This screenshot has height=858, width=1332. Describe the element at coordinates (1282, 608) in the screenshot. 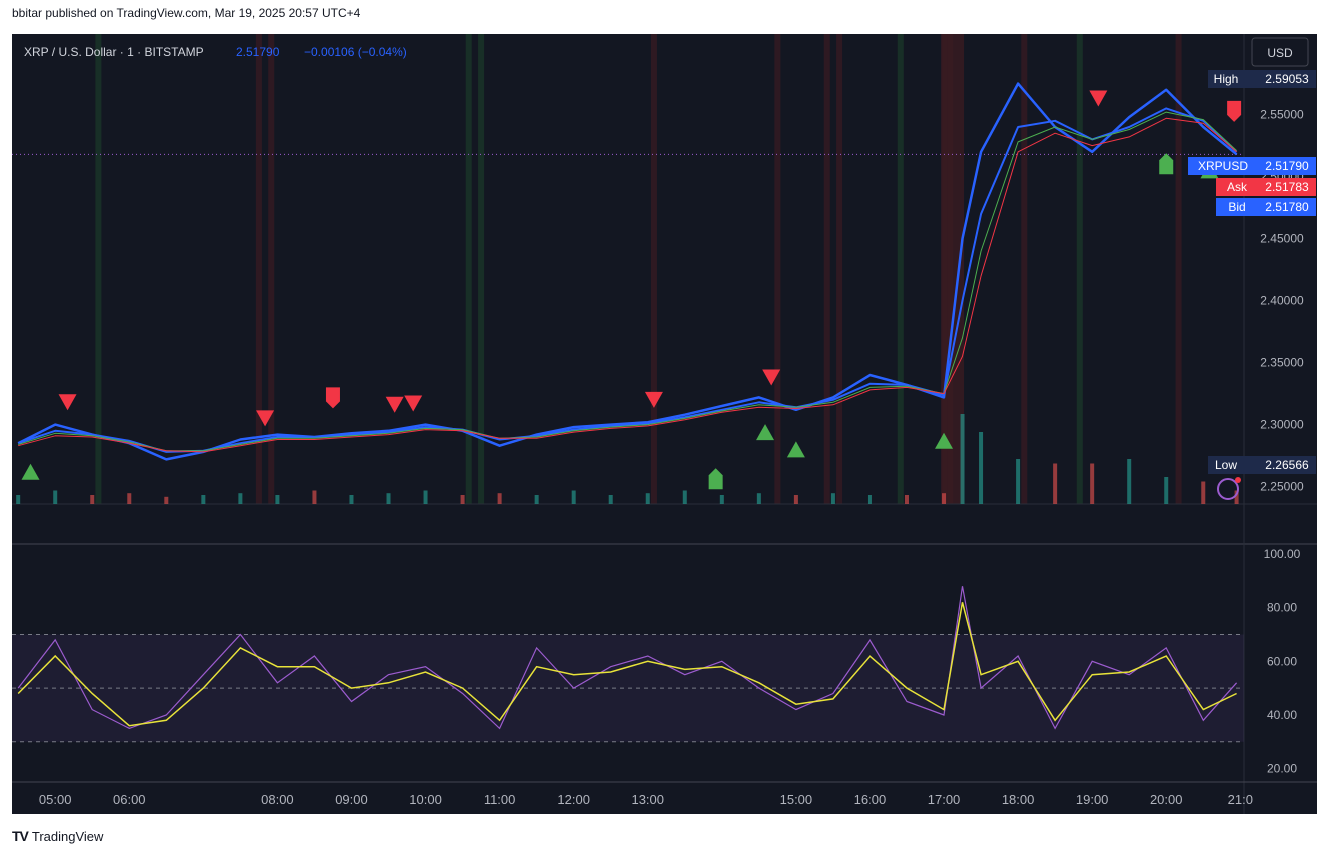

I see `rsi-tick: 80.00` at that location.